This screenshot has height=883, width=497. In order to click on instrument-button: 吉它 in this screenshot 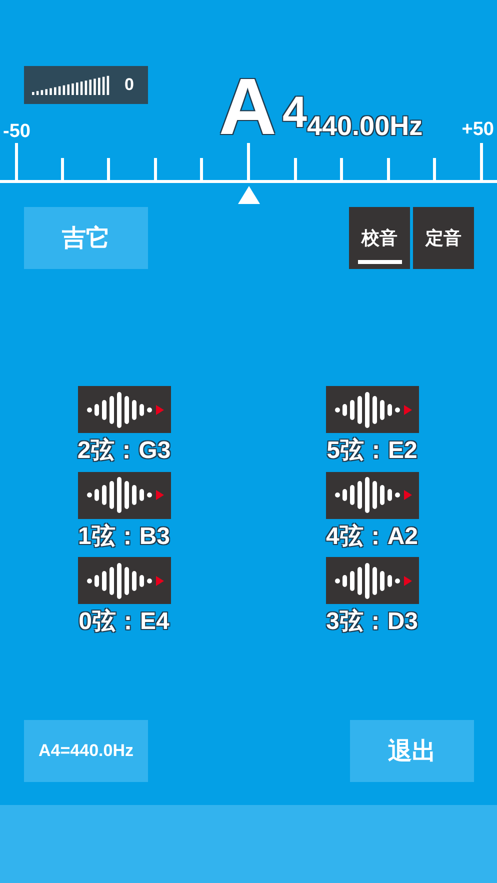, I will do `click(86, 238)`.